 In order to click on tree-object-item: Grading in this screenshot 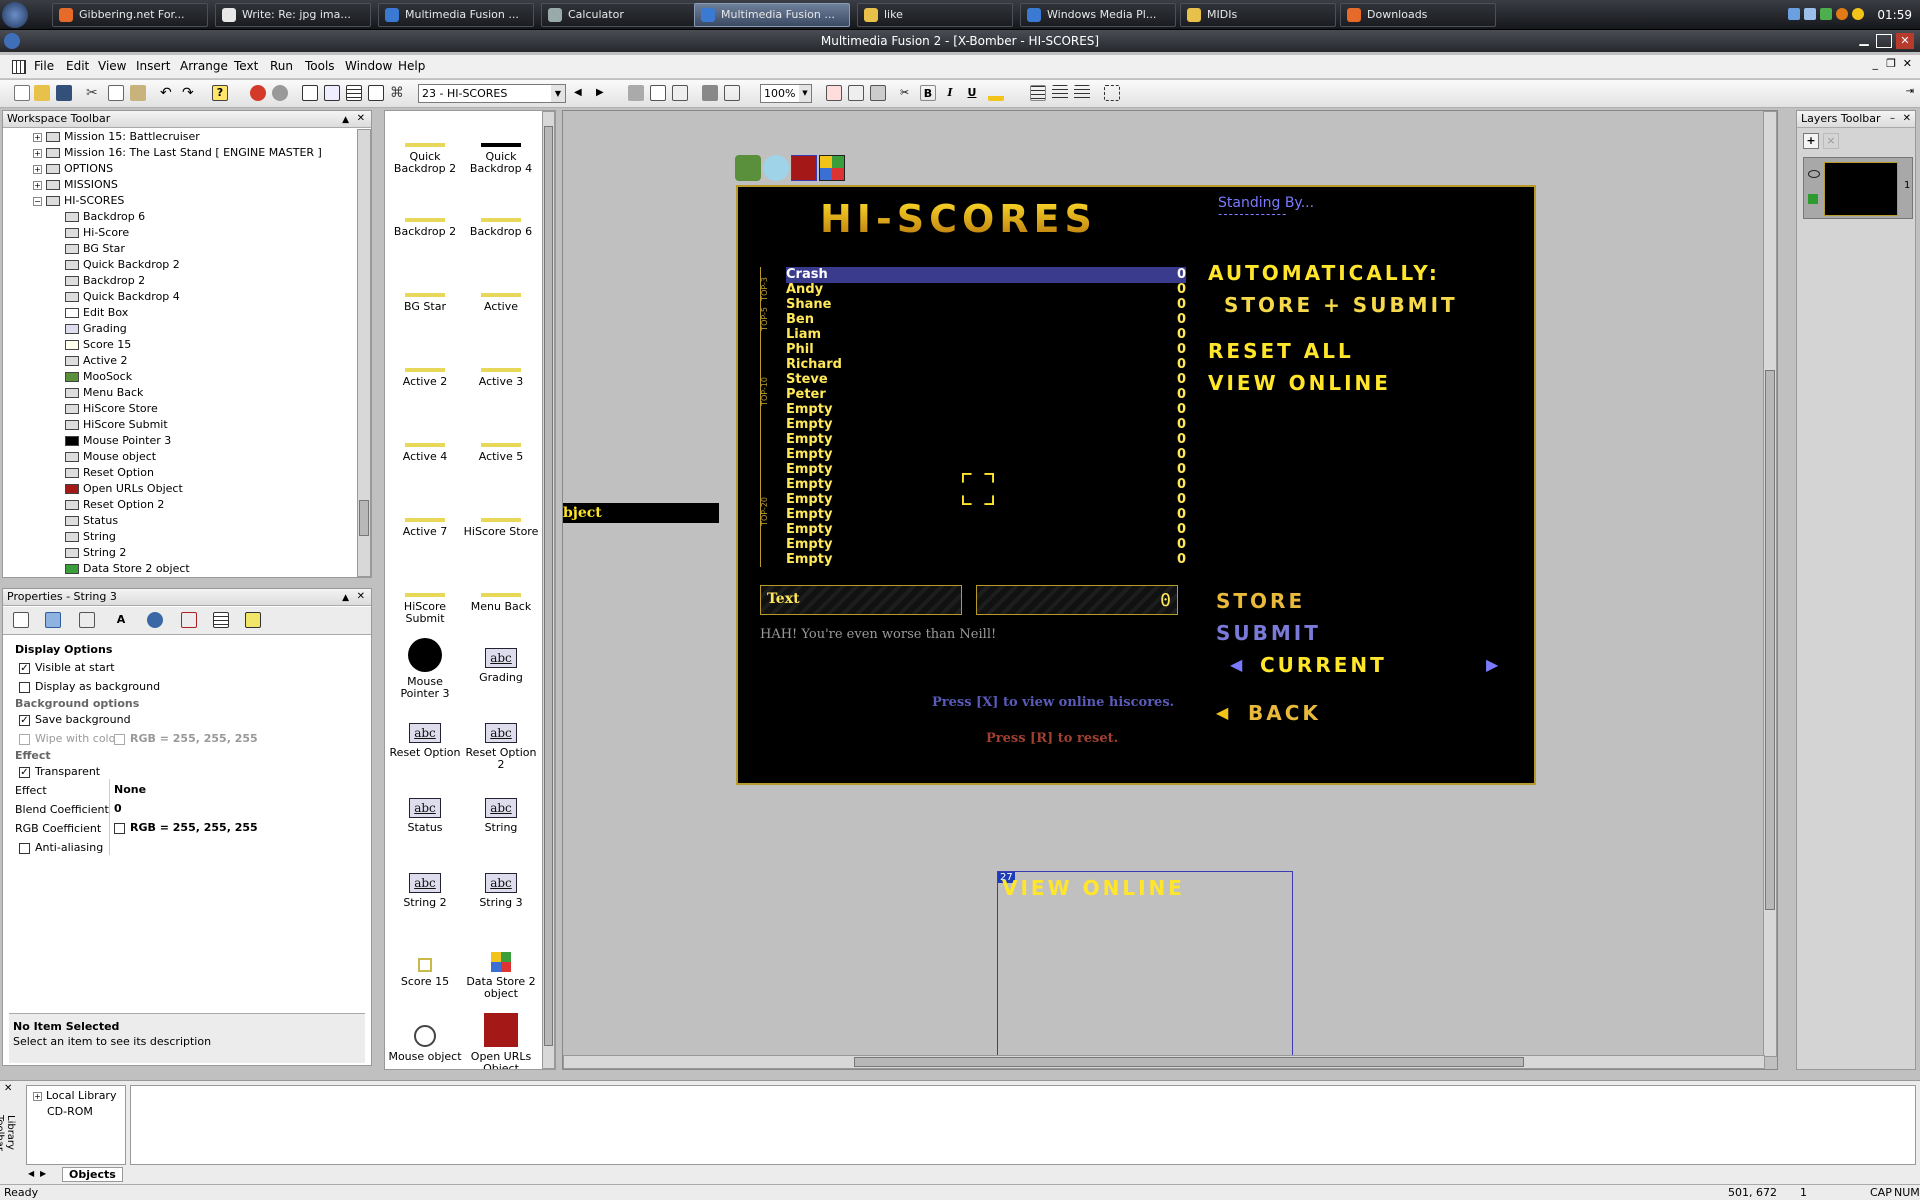, I will do `click(96, 329)`.